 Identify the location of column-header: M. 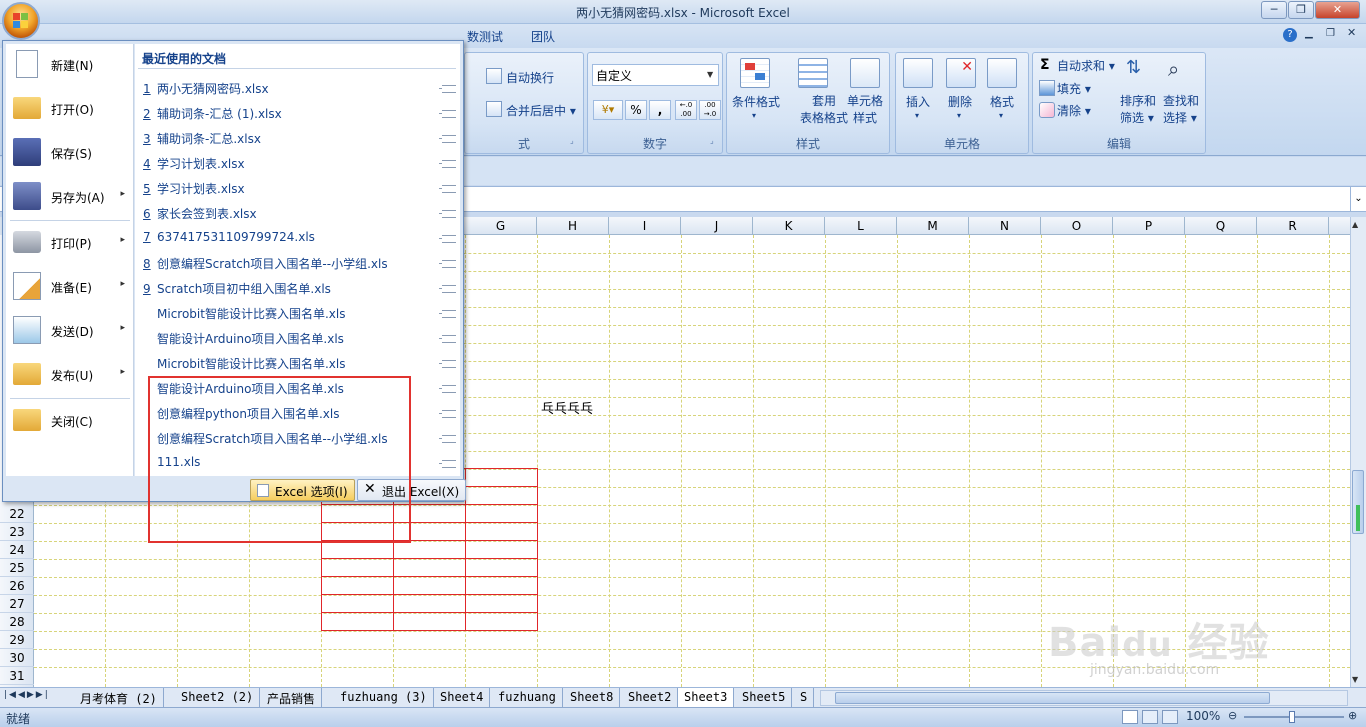
(933, 226).